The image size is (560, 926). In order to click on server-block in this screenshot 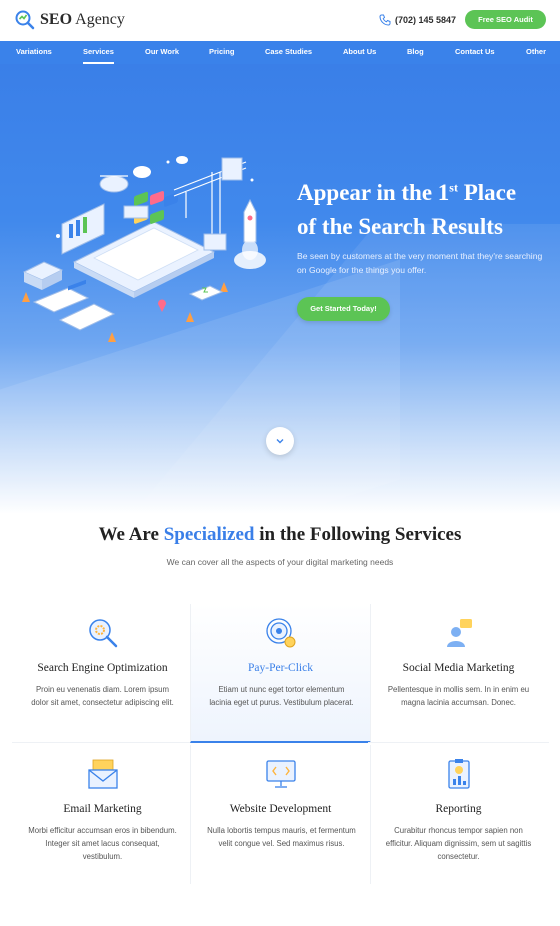, I will do `click(232, 169)`.